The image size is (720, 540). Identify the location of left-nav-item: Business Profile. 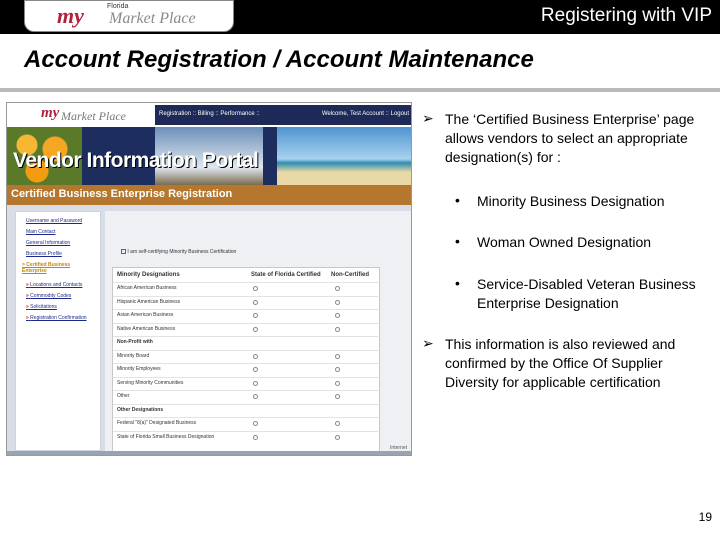
(44, 254).